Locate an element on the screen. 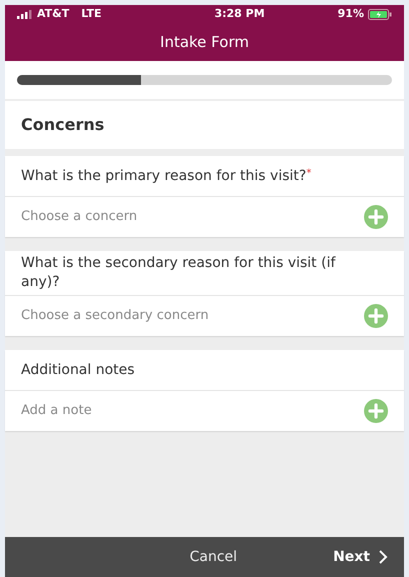 Image resolution: width=409 pixels, height=577 pixels. question-label: What is the primary reason for this visit? is located at coordinates (163, 176).